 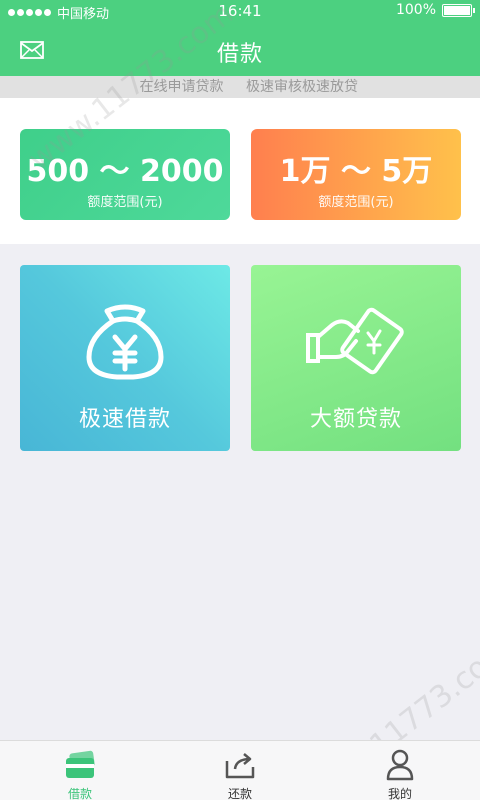 I want to click on share-icon, so click(x=240, y=766).